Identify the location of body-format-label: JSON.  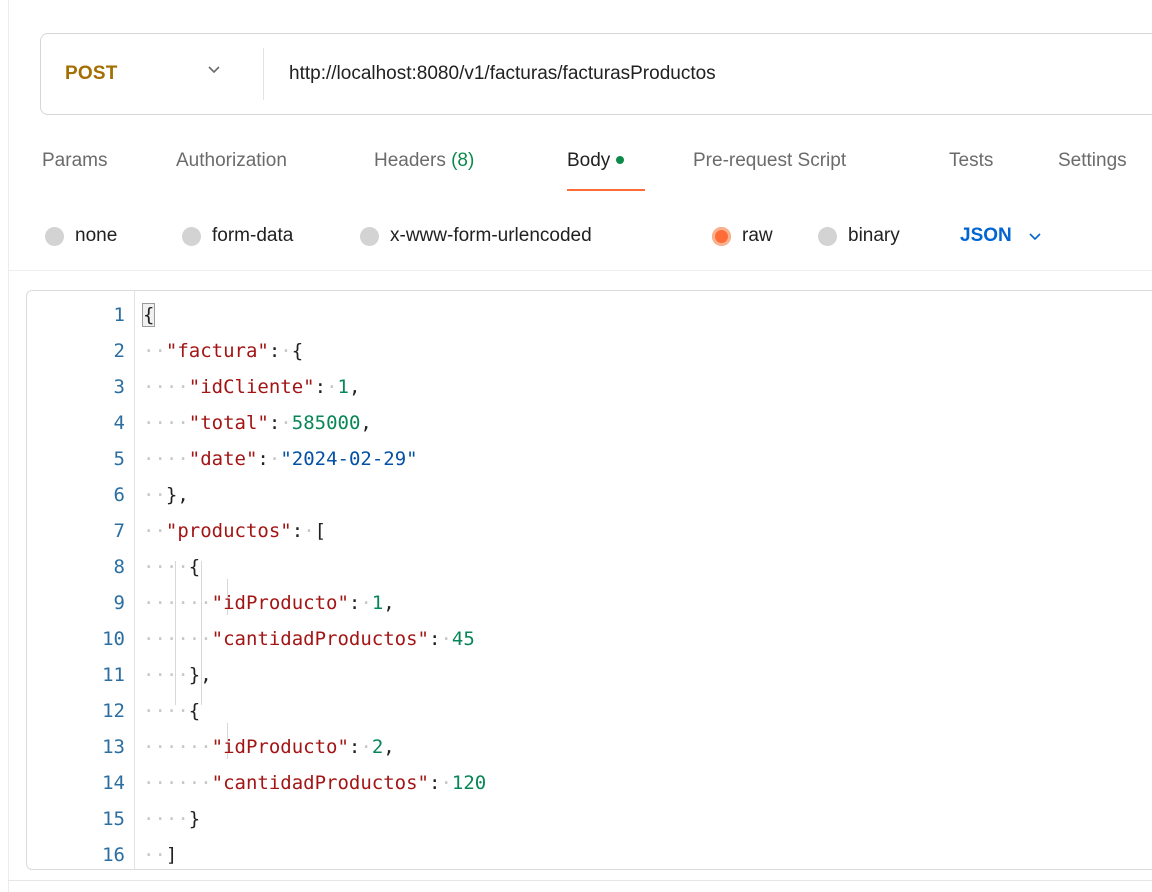
(986, 235).